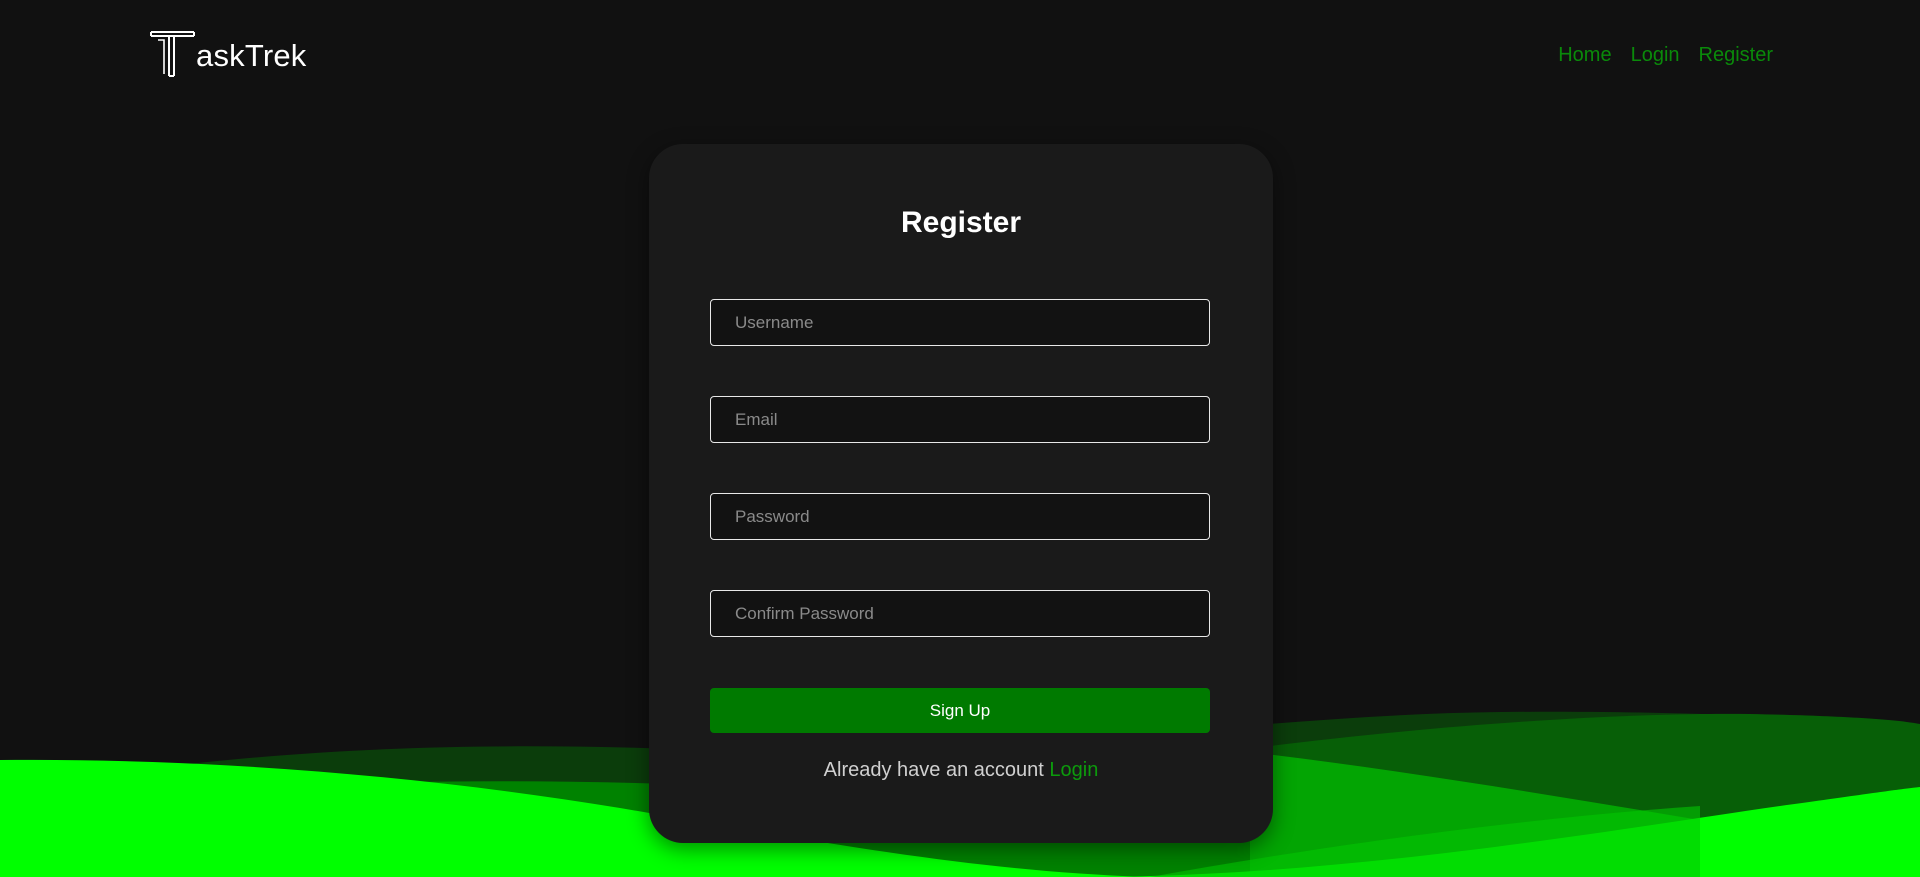 This screenshot has width=1920, height=877. I want to click on email-input, so click(960, 419).